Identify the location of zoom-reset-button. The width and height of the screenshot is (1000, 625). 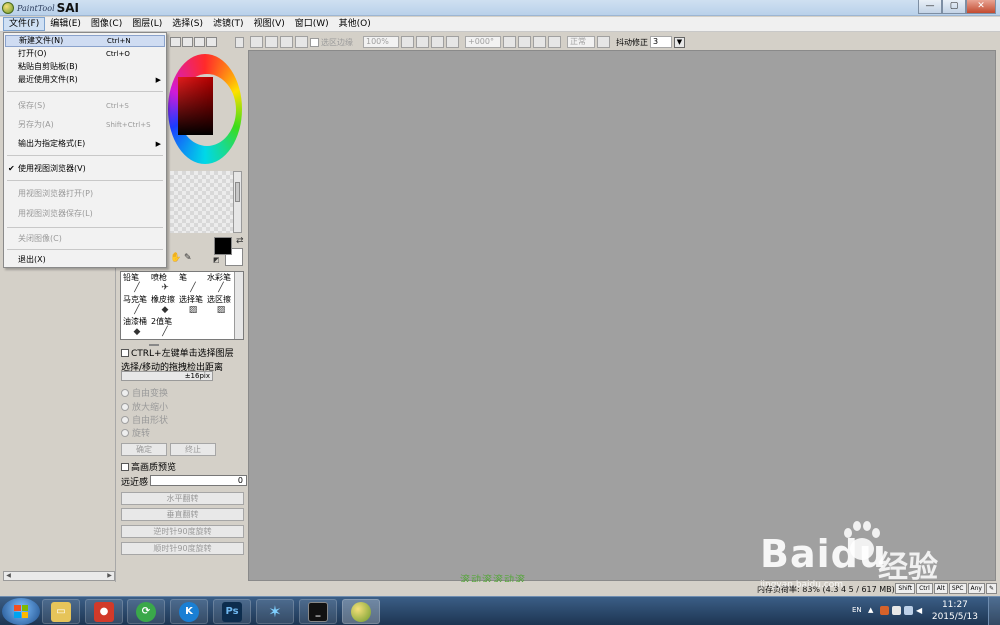
(437, 42).